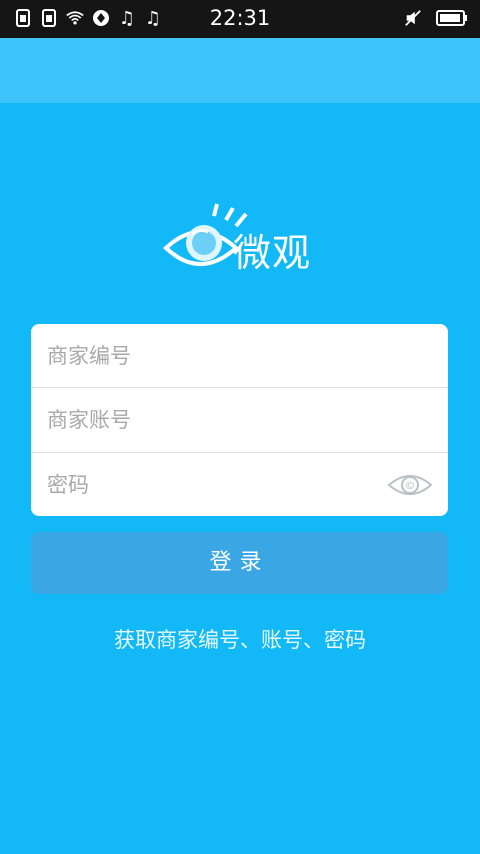 The image size is (480, 854). I want to click on status-bar-right-icons, so click(436, 18).